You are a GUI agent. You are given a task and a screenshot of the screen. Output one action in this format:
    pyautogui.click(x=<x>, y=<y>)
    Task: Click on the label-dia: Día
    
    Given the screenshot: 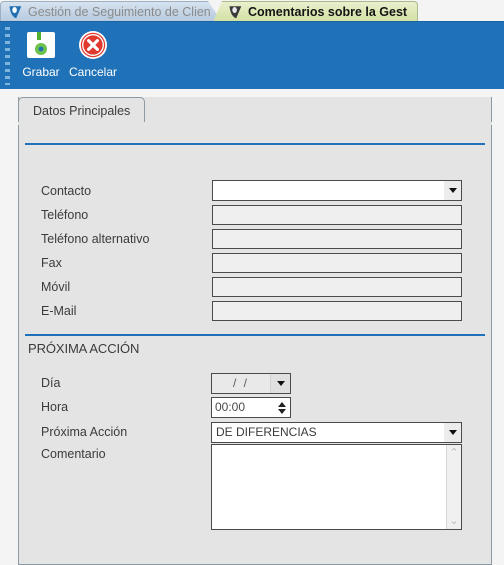 What is the action you would take?
    pyautogui.click(x=51, y=383)
    